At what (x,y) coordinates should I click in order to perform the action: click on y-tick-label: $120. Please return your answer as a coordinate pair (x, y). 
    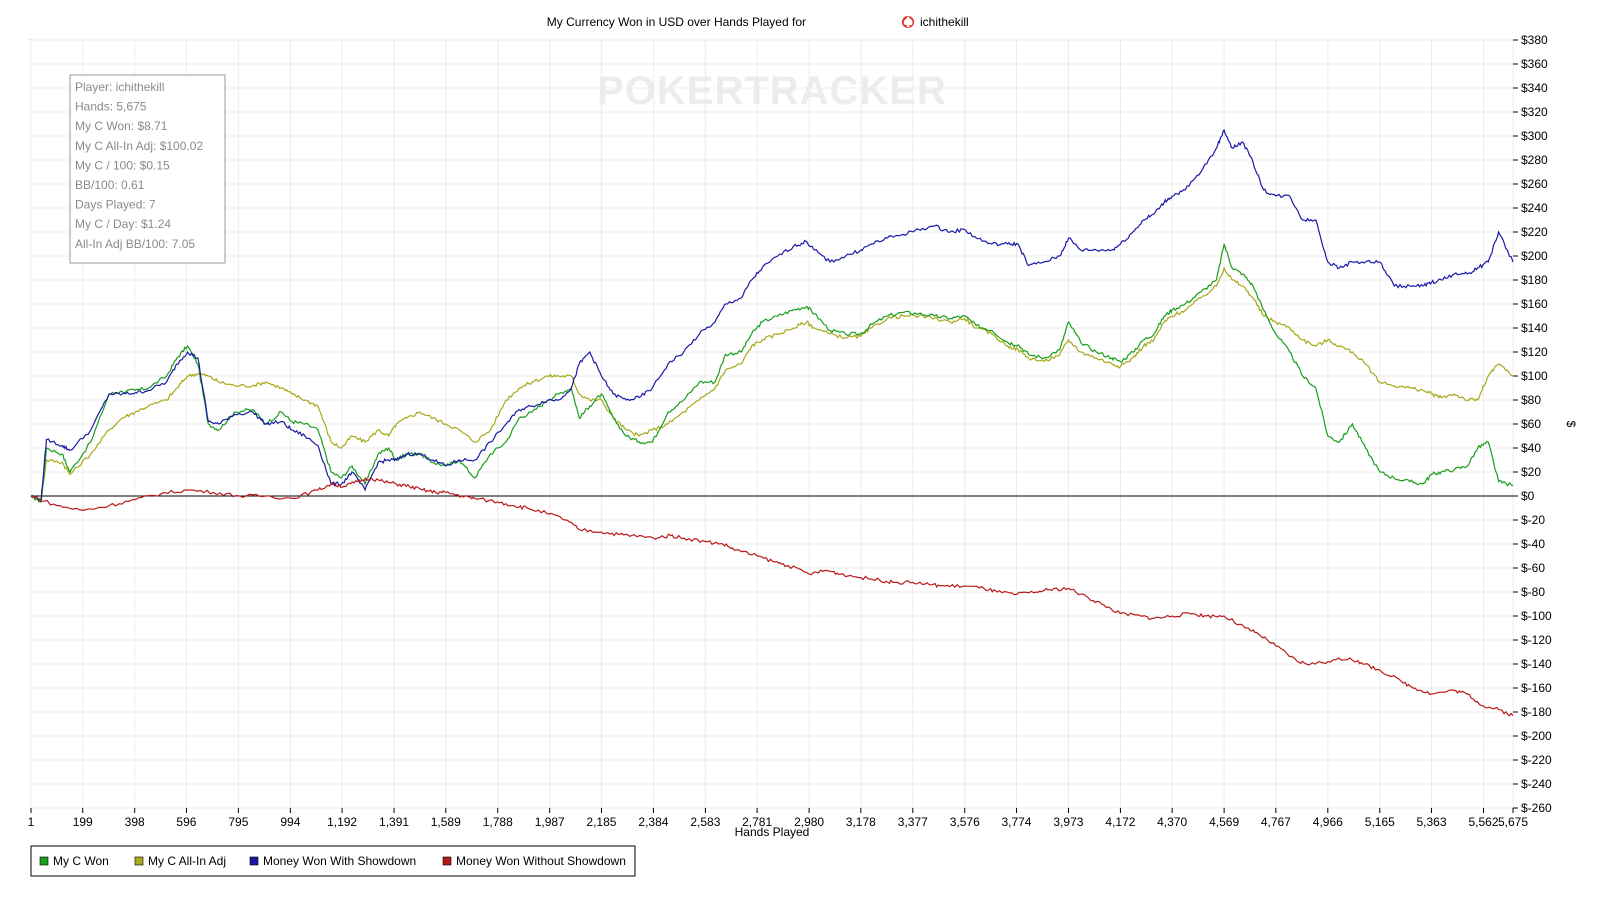
    Looking at the image, I should click on (1534, 352).